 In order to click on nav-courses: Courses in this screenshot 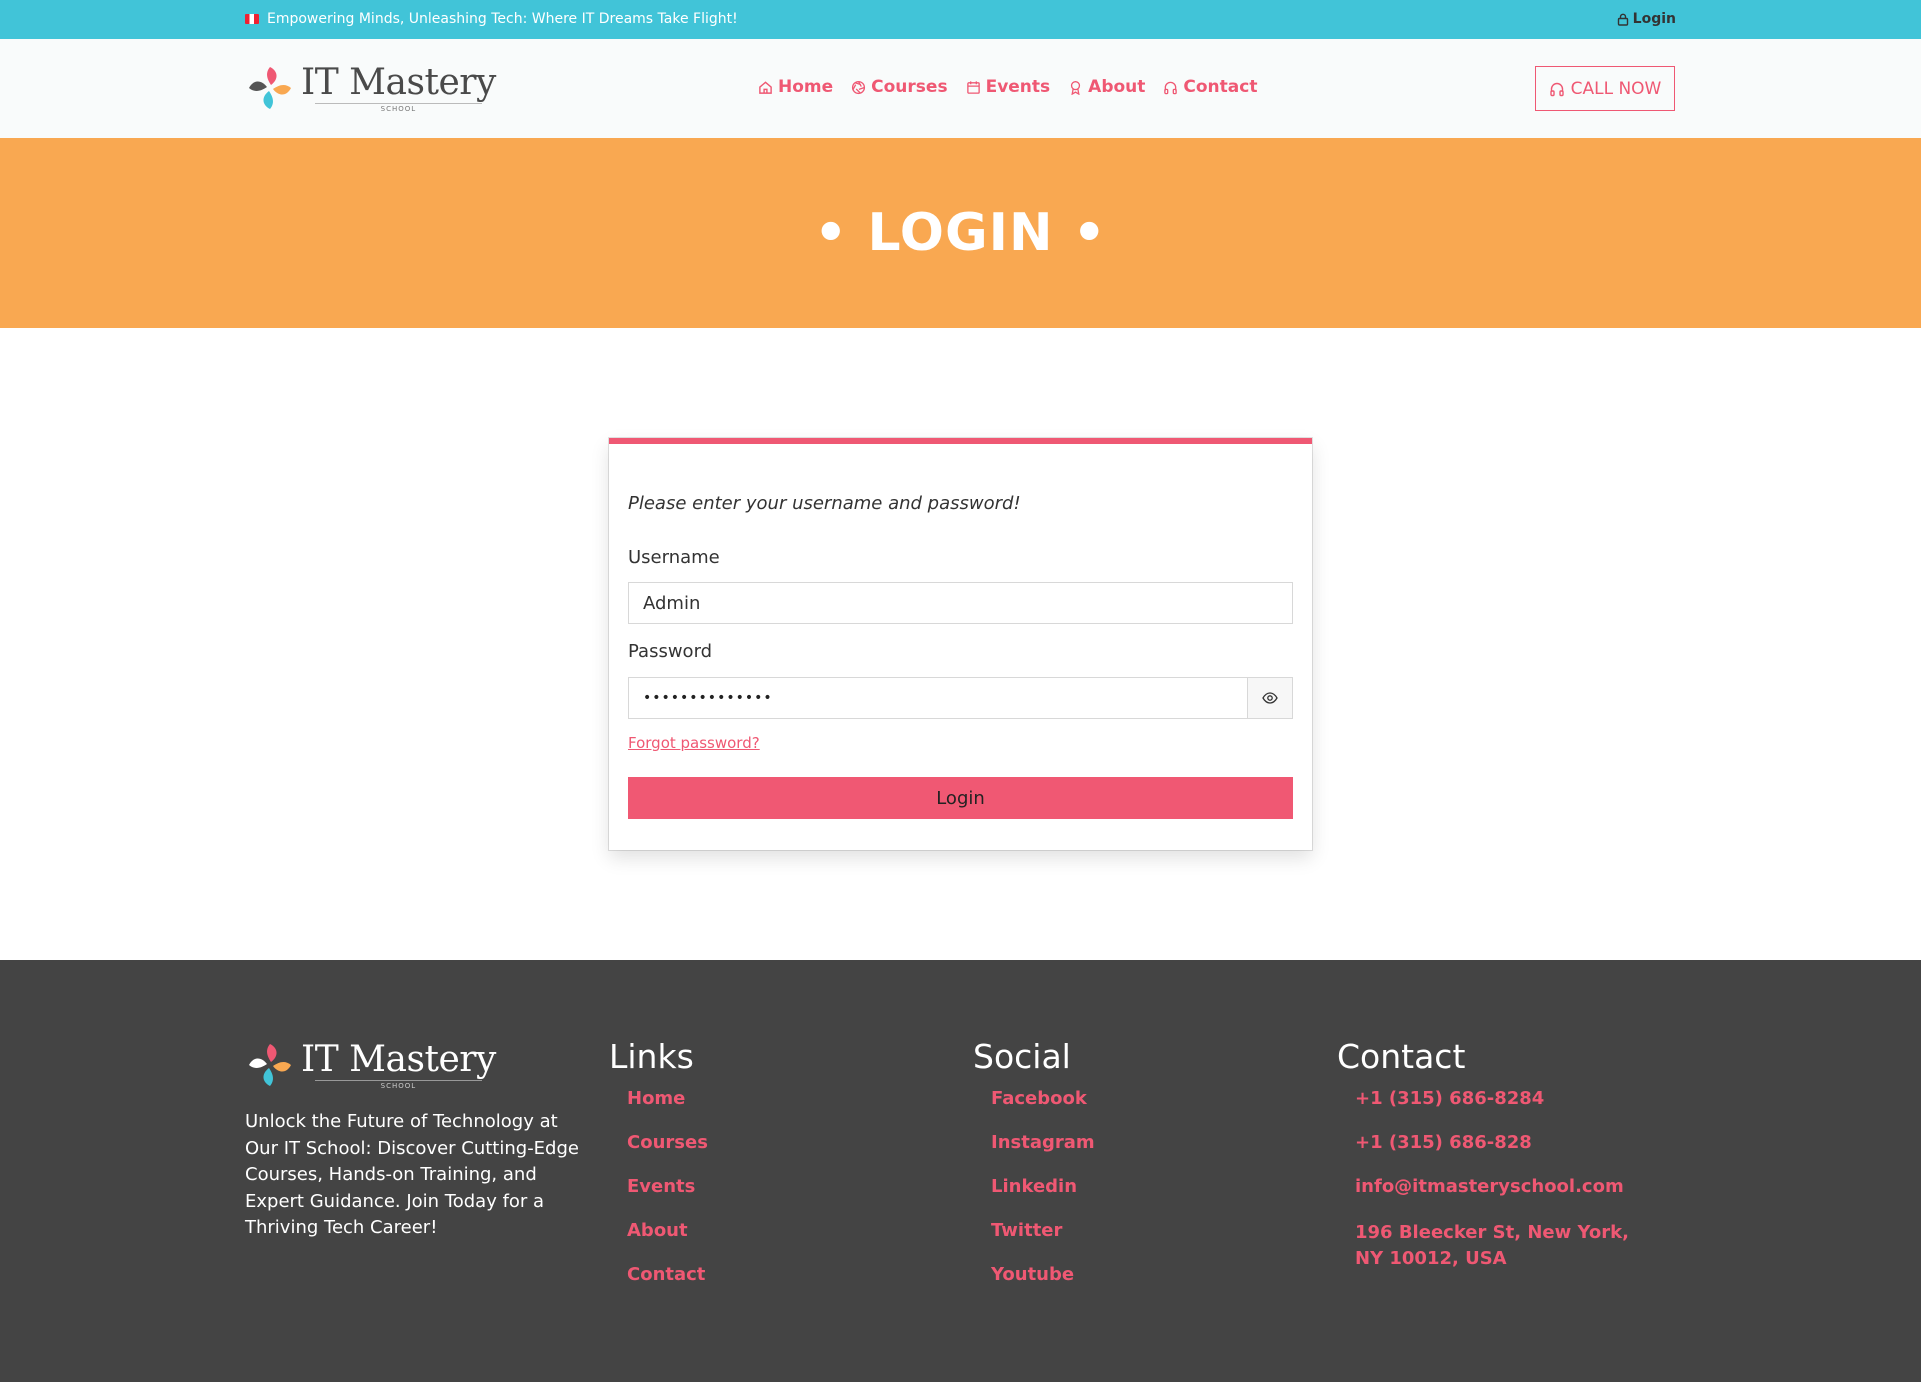, I will do `click(899, 87)`.